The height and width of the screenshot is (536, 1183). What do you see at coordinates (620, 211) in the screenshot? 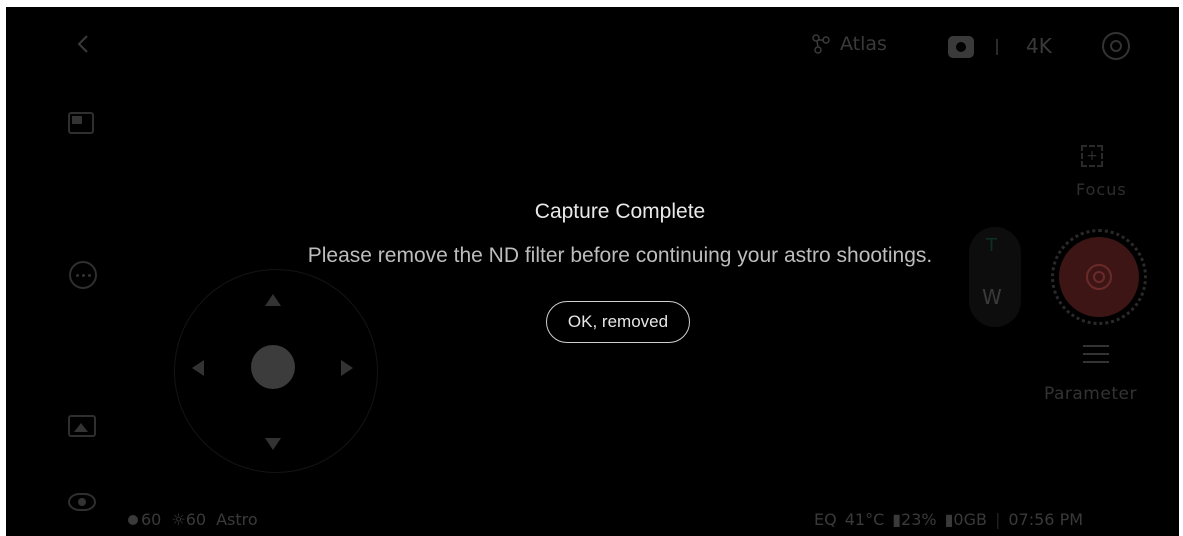
I see `dialog-title: Capture Complete` at bounding box center [620, 211].